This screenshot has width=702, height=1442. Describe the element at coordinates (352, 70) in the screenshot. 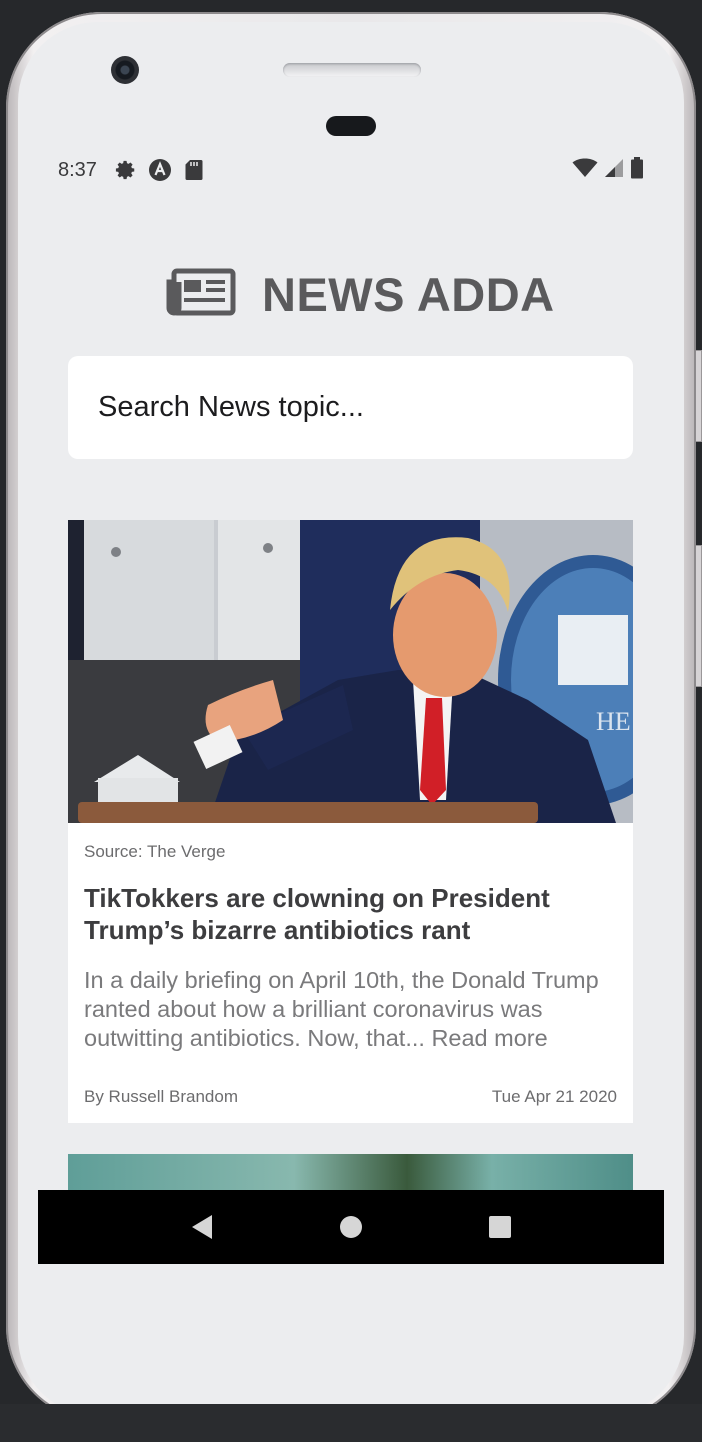

I see `earpiece-speaker` at that location.